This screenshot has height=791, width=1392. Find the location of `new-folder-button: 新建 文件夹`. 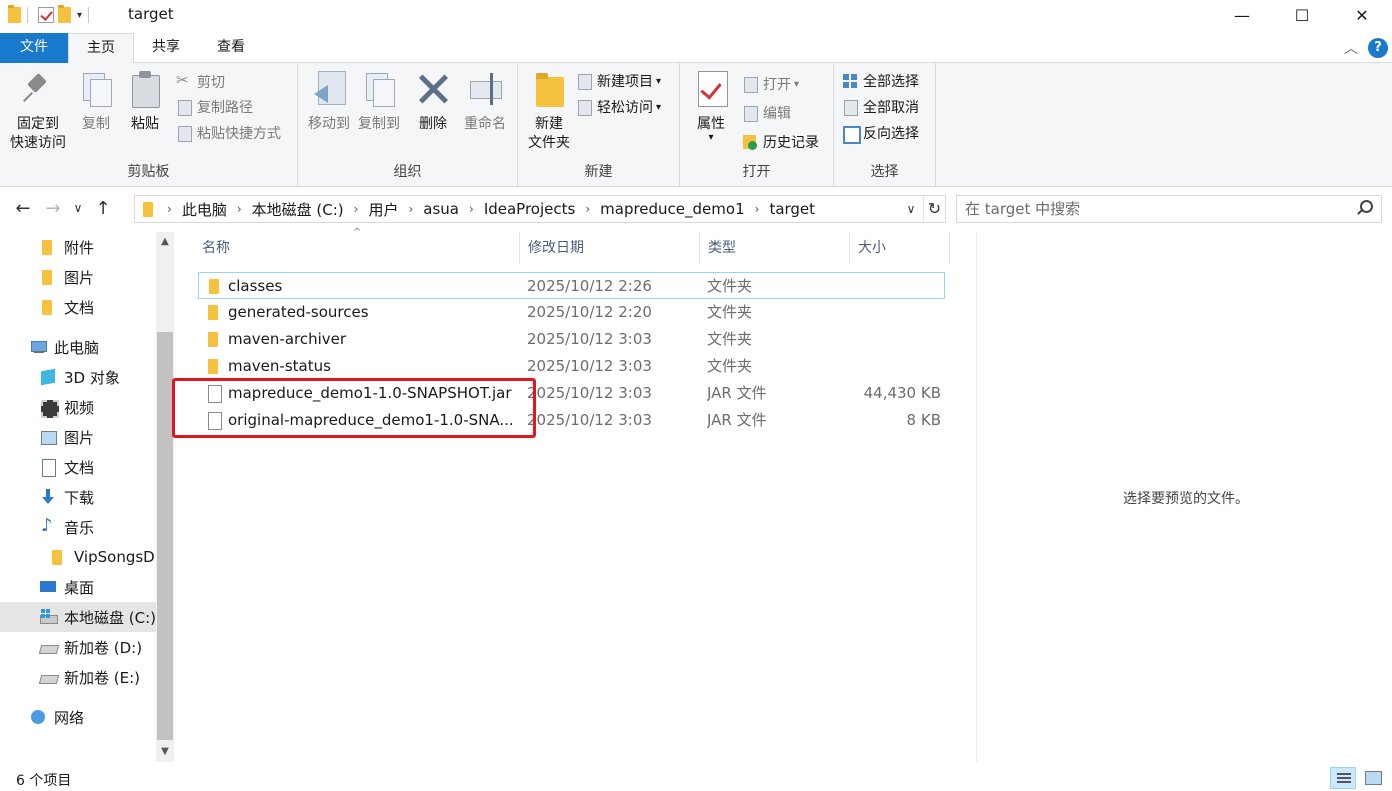

new-folder-button: 新建 文件夹 is located at coordinates (549, 112).